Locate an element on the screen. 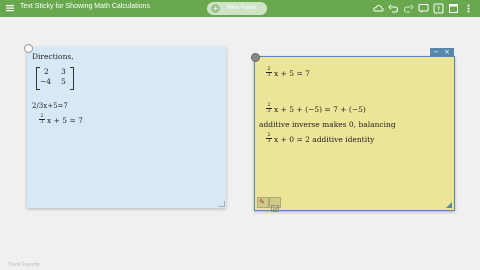  equation-step-3: x + 0 = 2 additive identity is located at coordinates (324, 139).